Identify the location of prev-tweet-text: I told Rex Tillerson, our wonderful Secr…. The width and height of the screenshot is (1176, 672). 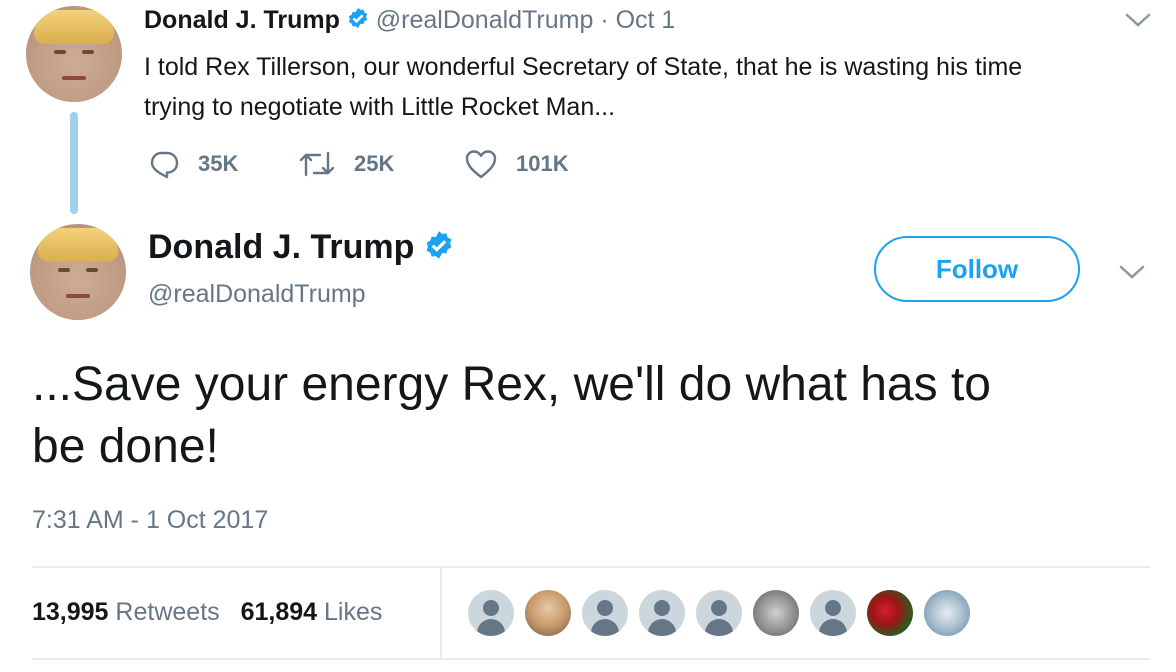
(583, 87).